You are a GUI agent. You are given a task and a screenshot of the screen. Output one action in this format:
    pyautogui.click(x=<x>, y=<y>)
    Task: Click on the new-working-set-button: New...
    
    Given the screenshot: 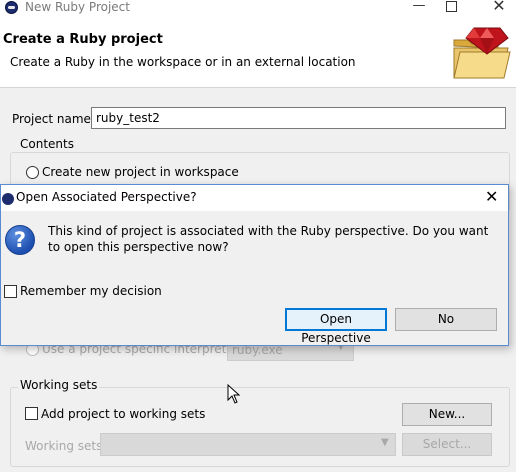 What is the action you would take?
    pyautogui.click(x=447, y=414)
    